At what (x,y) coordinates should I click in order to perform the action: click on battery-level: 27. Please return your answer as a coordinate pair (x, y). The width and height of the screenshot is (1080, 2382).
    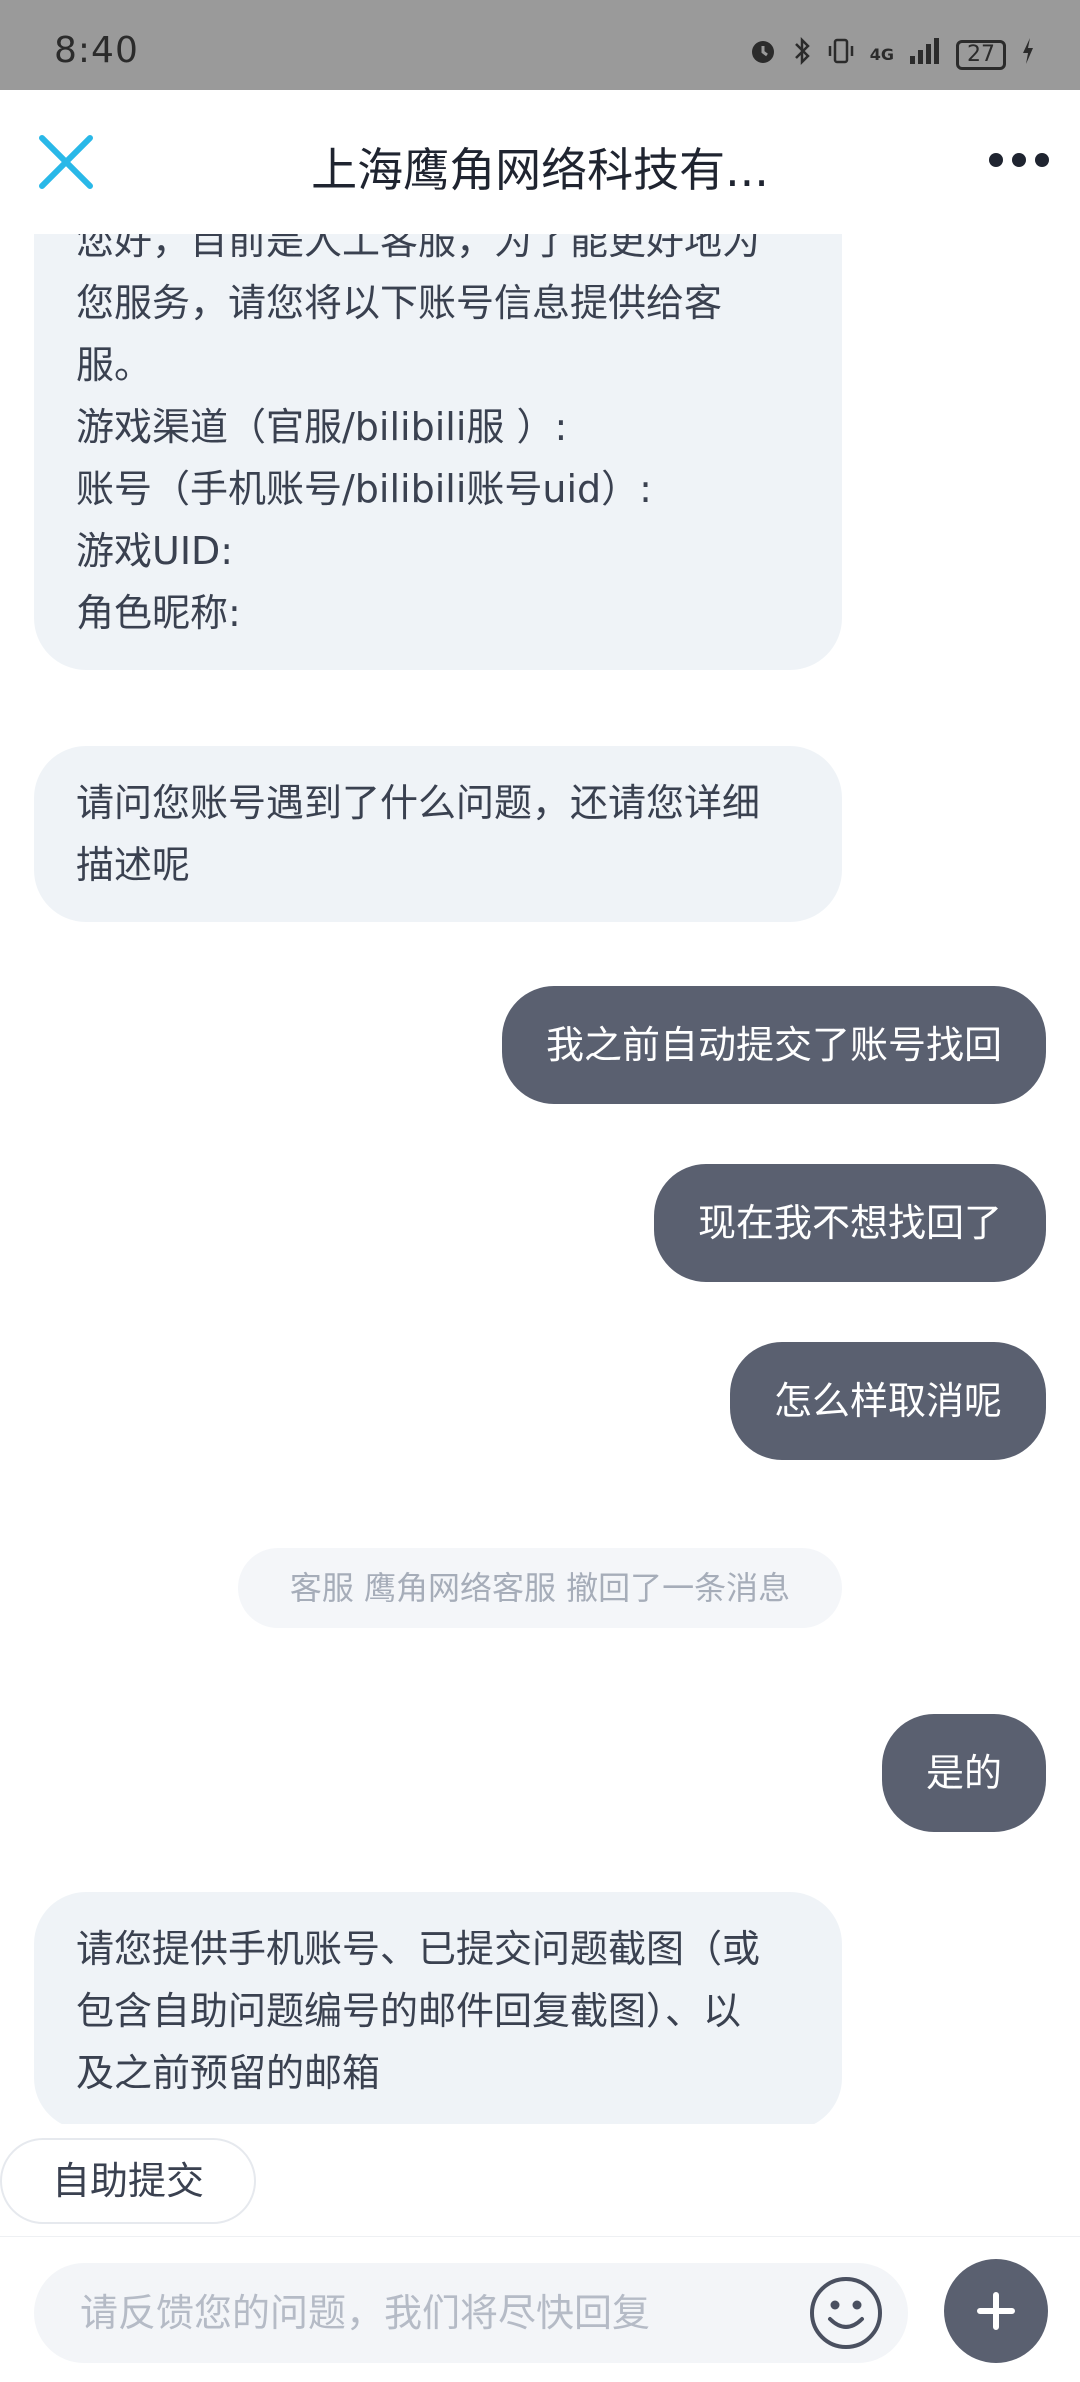
    Looking at the image, I should click on (981, 54).